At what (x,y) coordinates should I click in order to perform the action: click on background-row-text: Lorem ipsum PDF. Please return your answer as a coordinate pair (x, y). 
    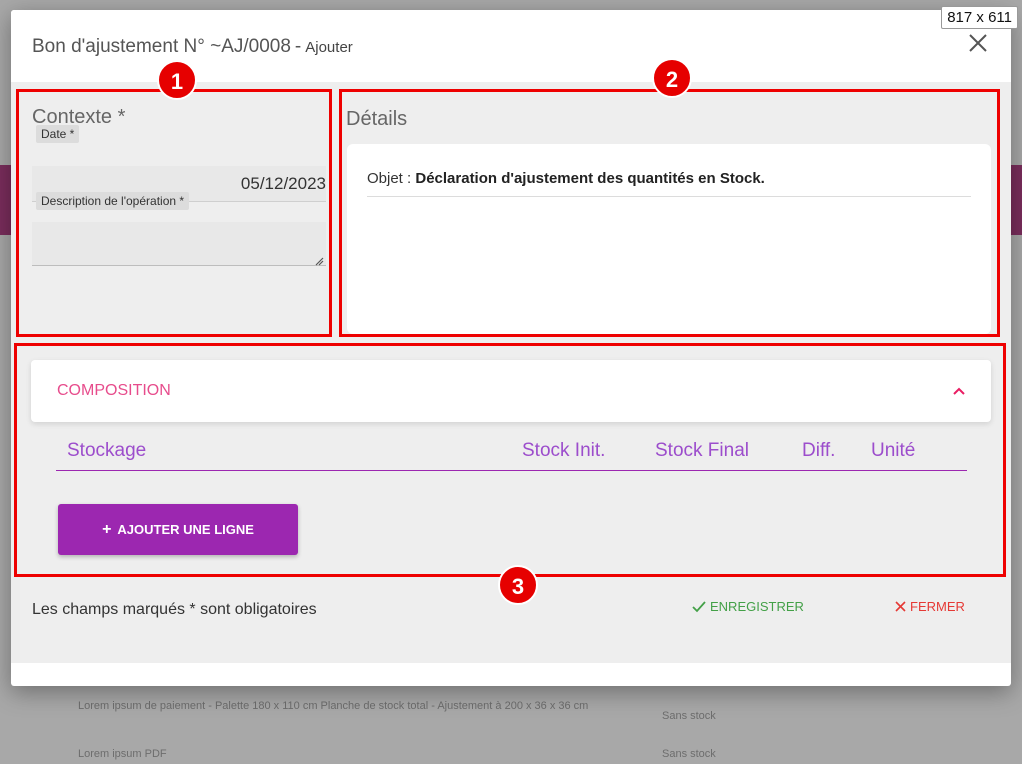
    Looking at the image, I should click on (122, 754).